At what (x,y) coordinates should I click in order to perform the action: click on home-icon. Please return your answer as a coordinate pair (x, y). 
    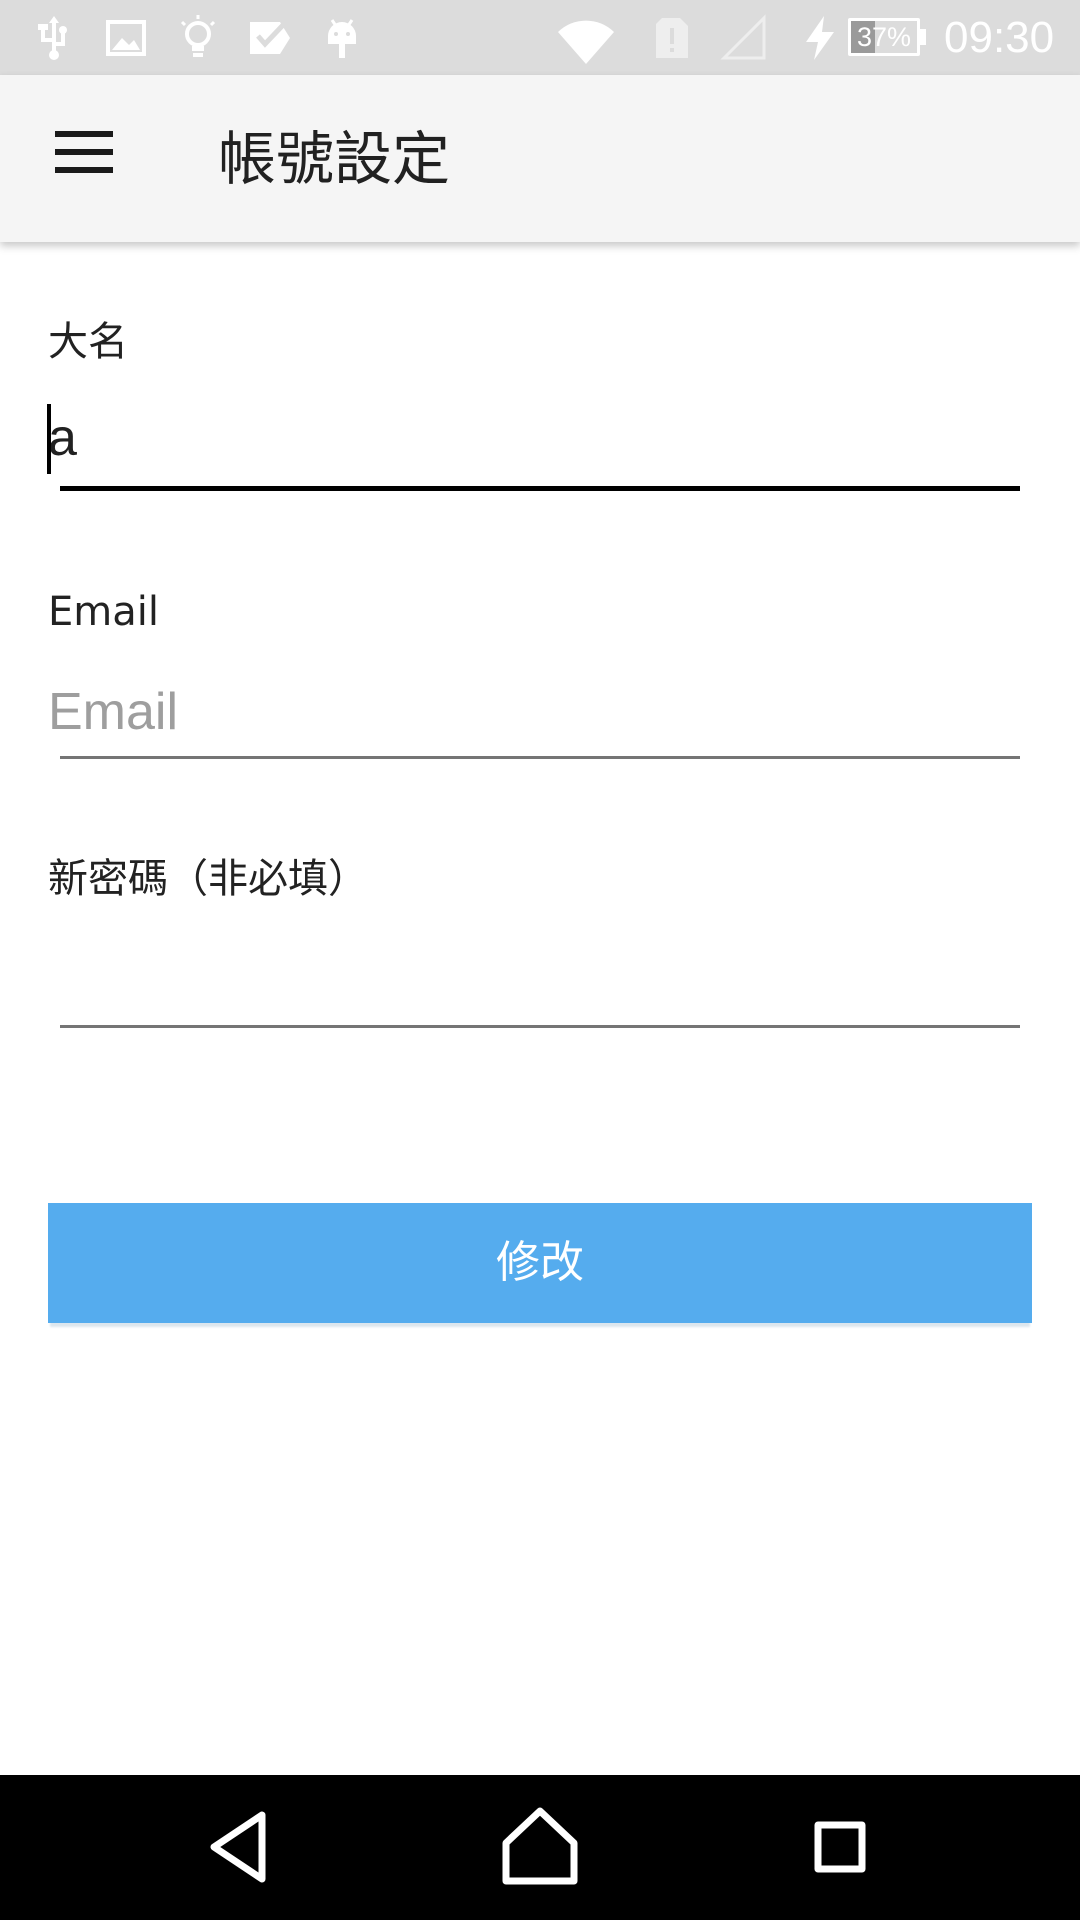
    Looking at the image, I should click on (540, 1846).